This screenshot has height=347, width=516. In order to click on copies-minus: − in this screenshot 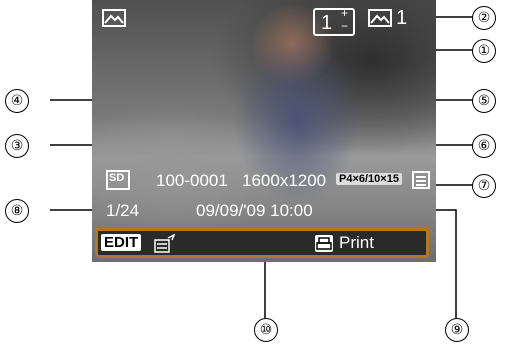, I will do `click(345, 26)`.